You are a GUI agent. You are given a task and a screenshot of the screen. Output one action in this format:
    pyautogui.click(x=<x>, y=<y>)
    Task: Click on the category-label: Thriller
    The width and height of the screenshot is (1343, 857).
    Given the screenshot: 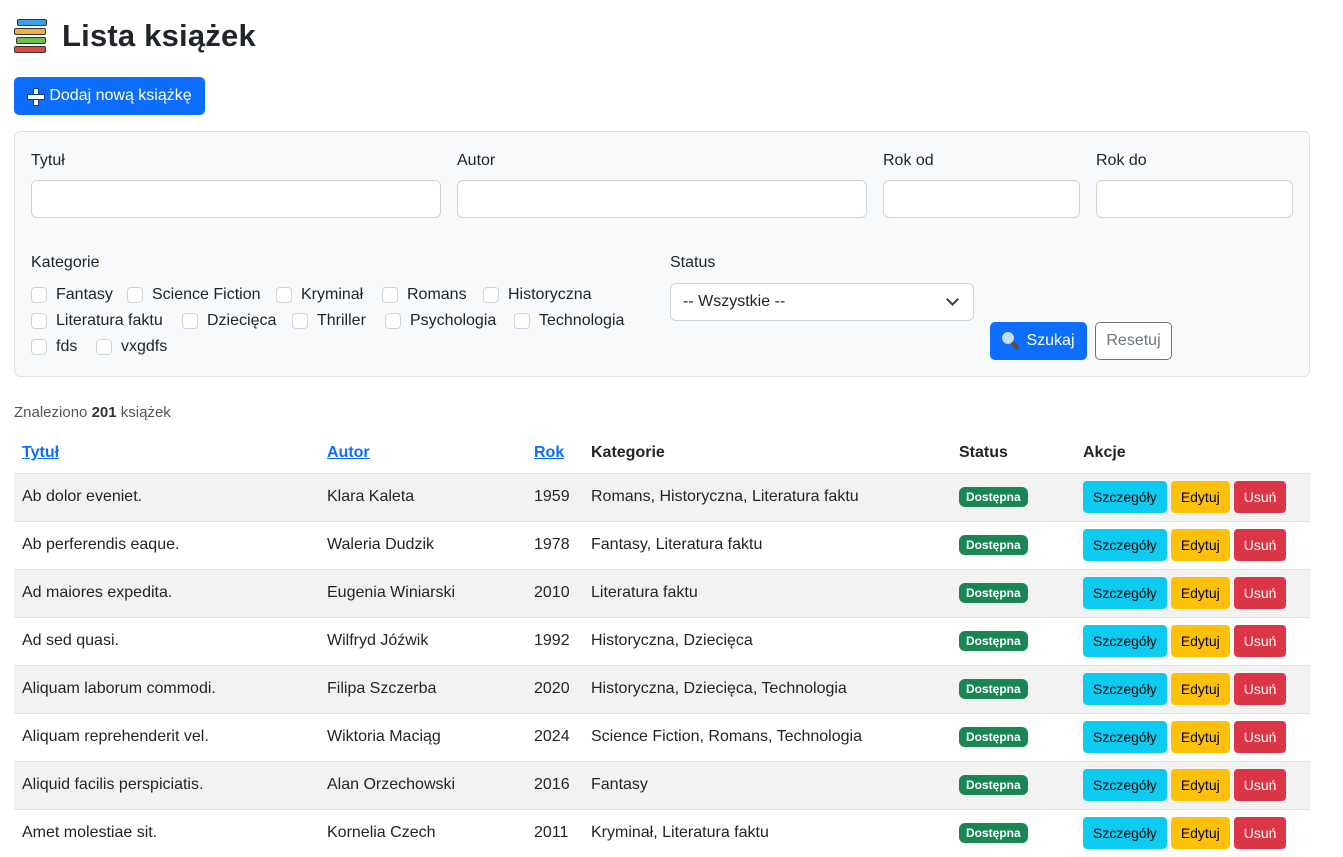 What is the action you would take?
    pyautogui.click(x=341, y=320)
    